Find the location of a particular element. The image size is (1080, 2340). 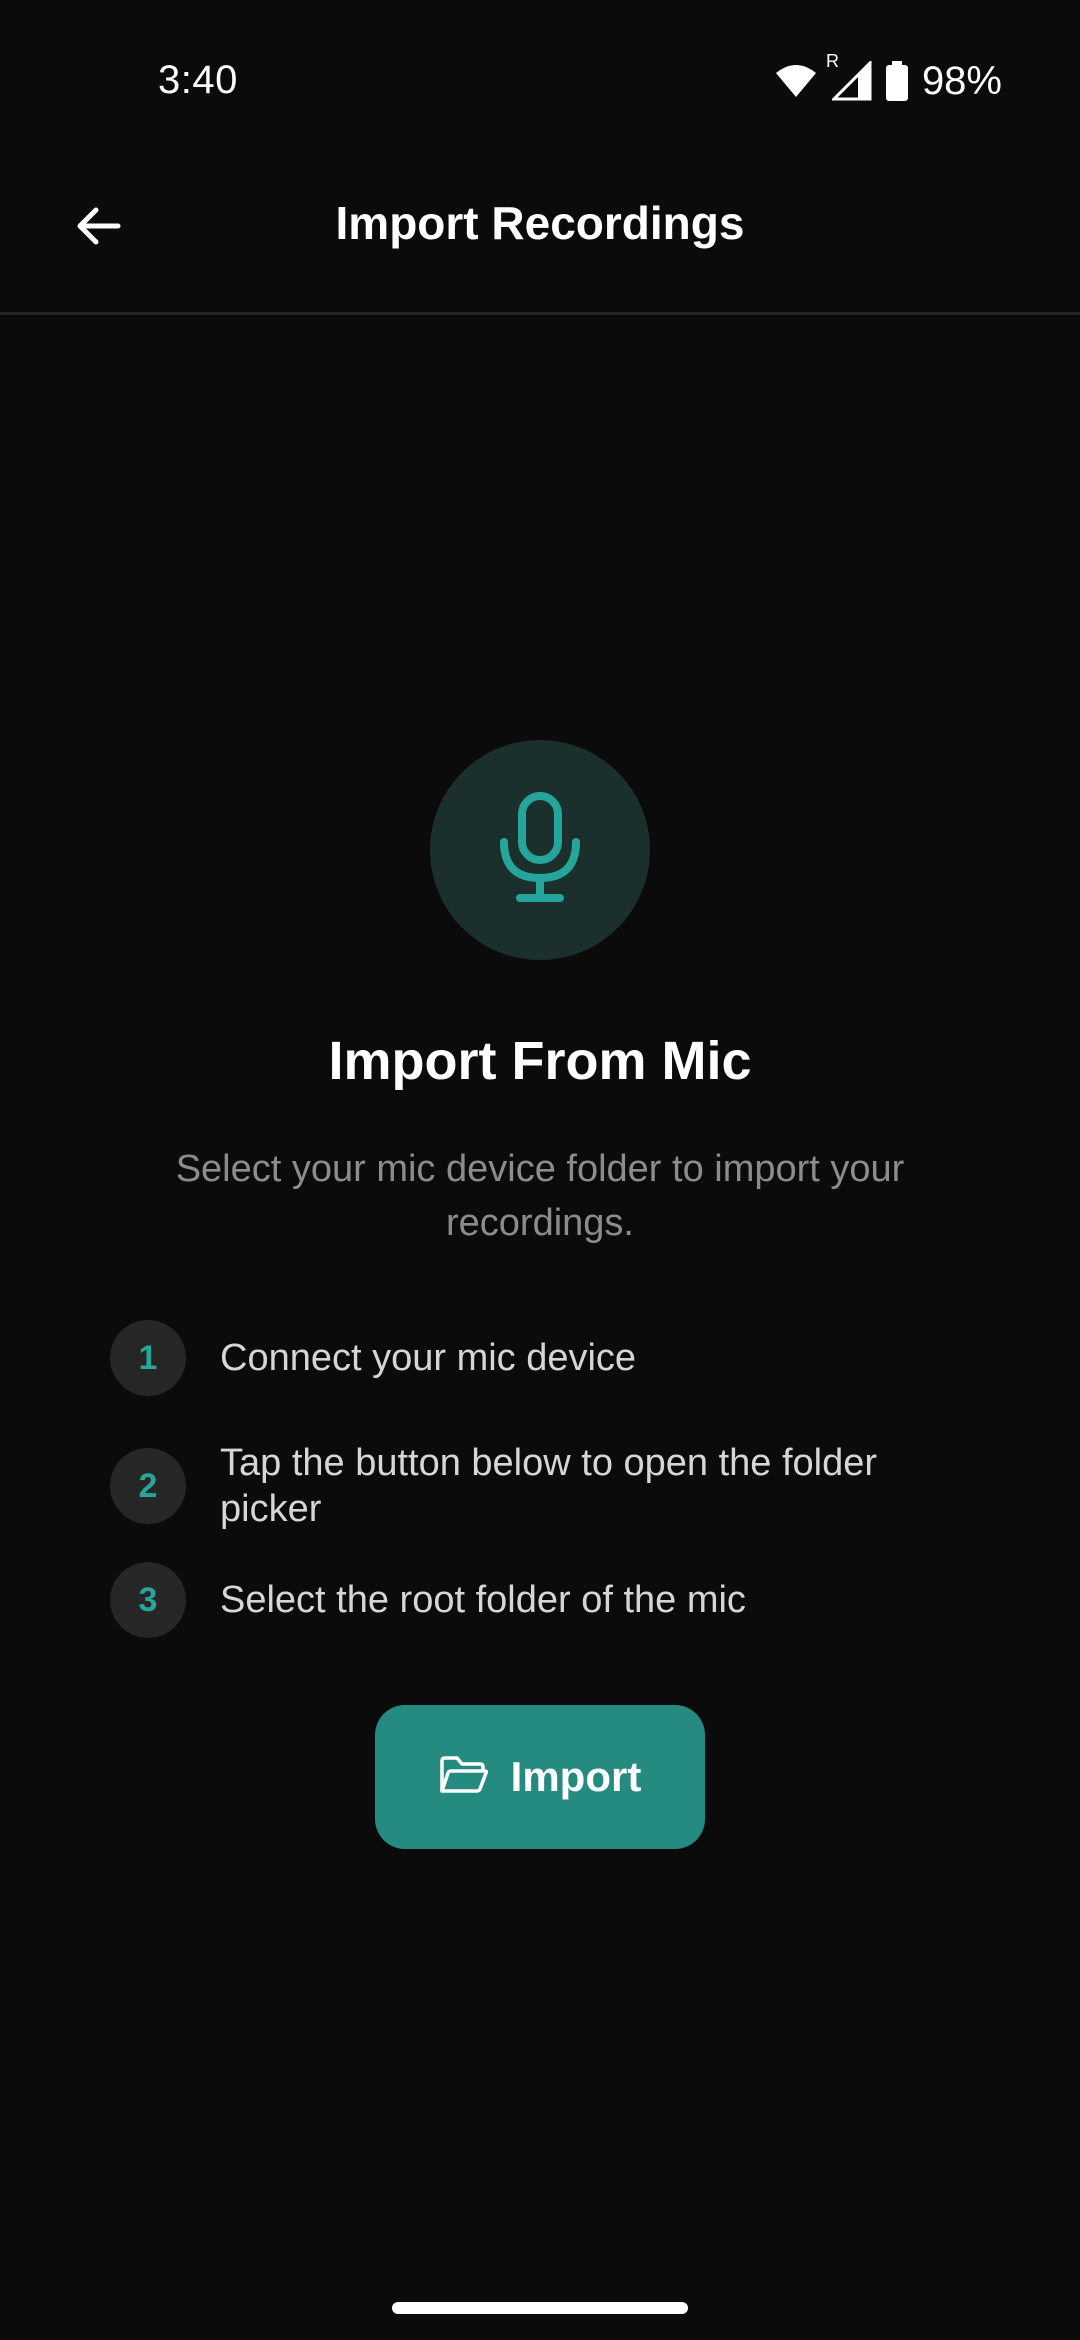

cell-signal-icon: R is located at coordinates (849, 76).